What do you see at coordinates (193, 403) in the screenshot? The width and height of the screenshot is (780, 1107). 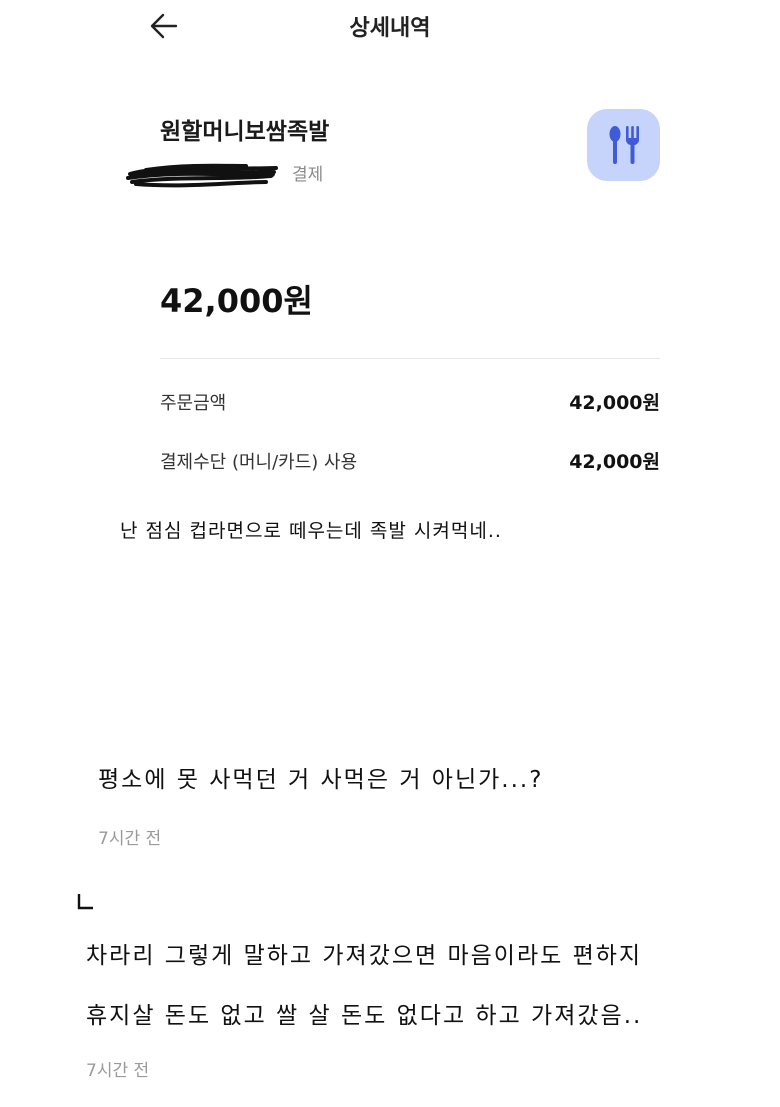 I see `order-amount-label: 주문금액` at bounding box center [193, 403].